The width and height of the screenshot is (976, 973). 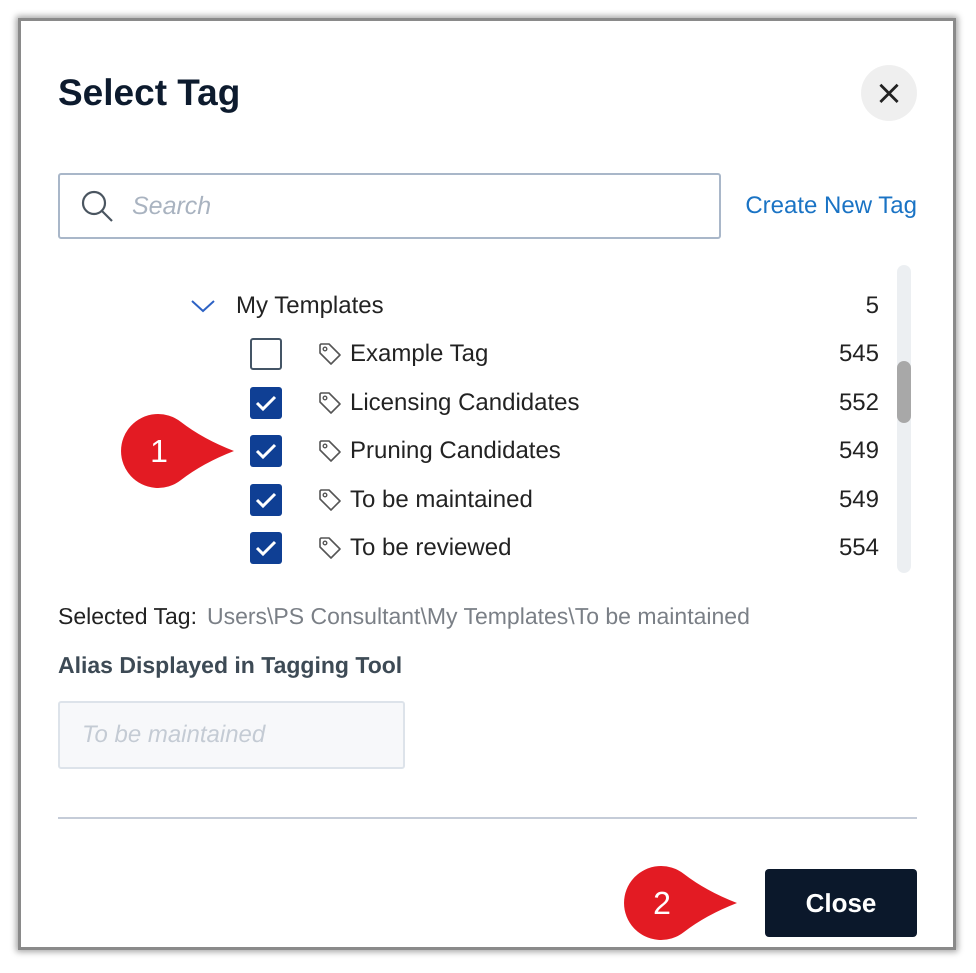 I want to click on chevron-icon, so click(x=203, y=306).